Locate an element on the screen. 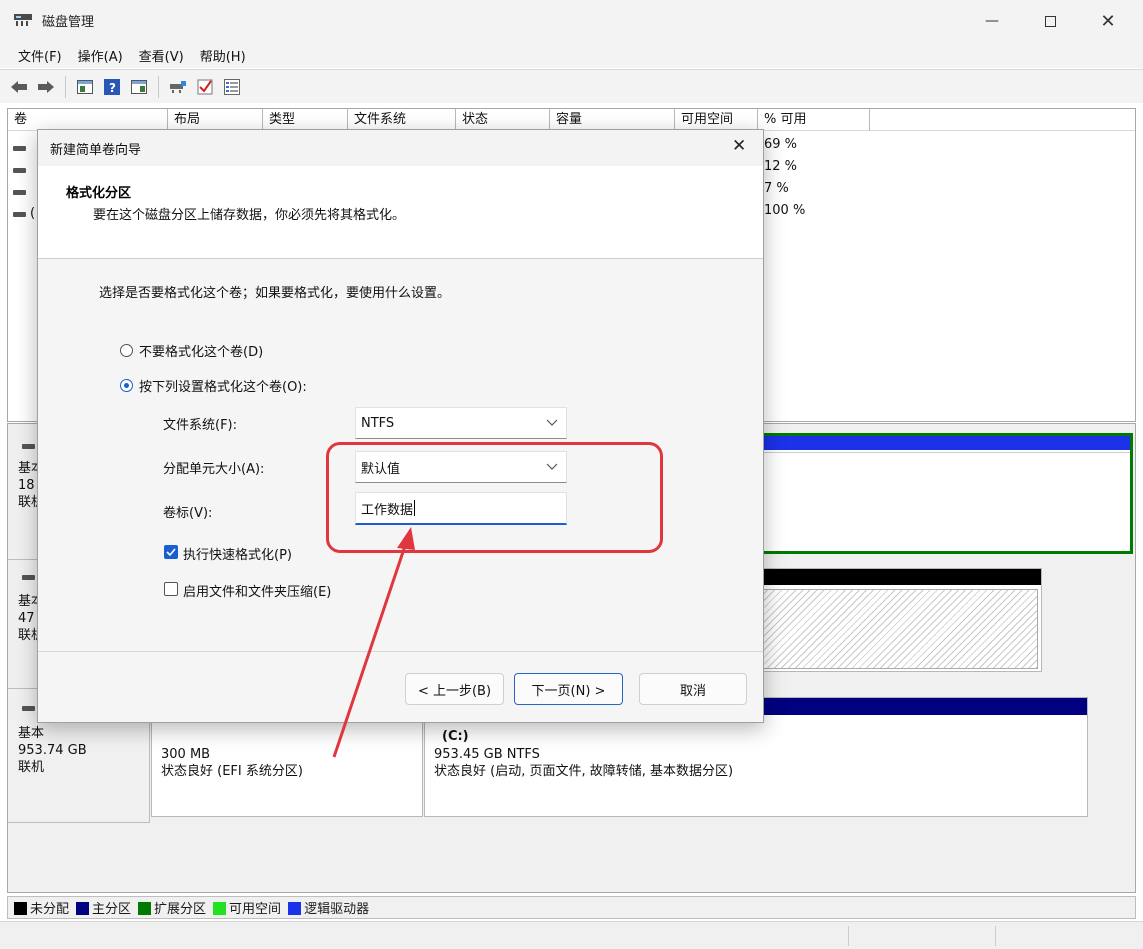 This screenshot has height=949, width=1143. wizard-close-button: ✕ is located at coordinates (739, 146).